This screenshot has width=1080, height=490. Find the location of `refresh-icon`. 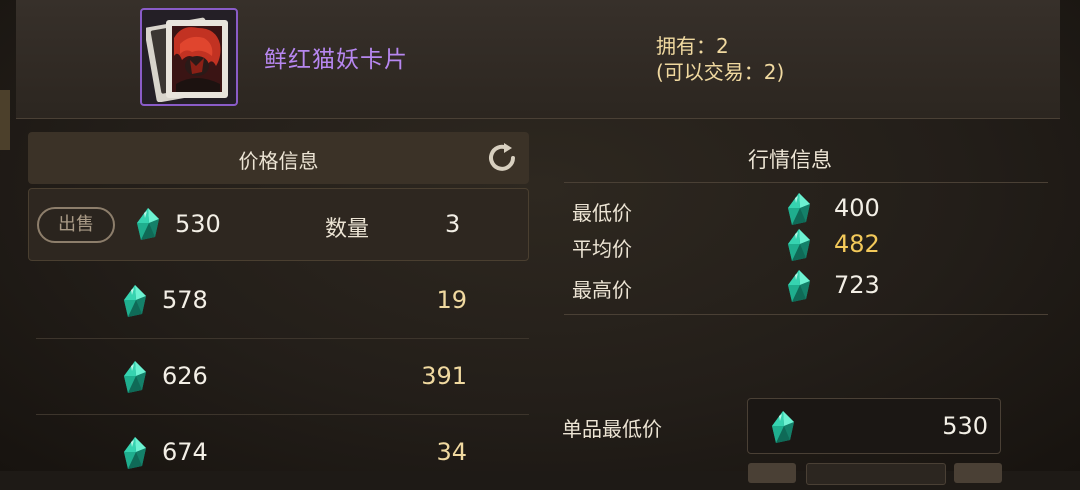

refresh-icon is located at coordinates (502, 158).